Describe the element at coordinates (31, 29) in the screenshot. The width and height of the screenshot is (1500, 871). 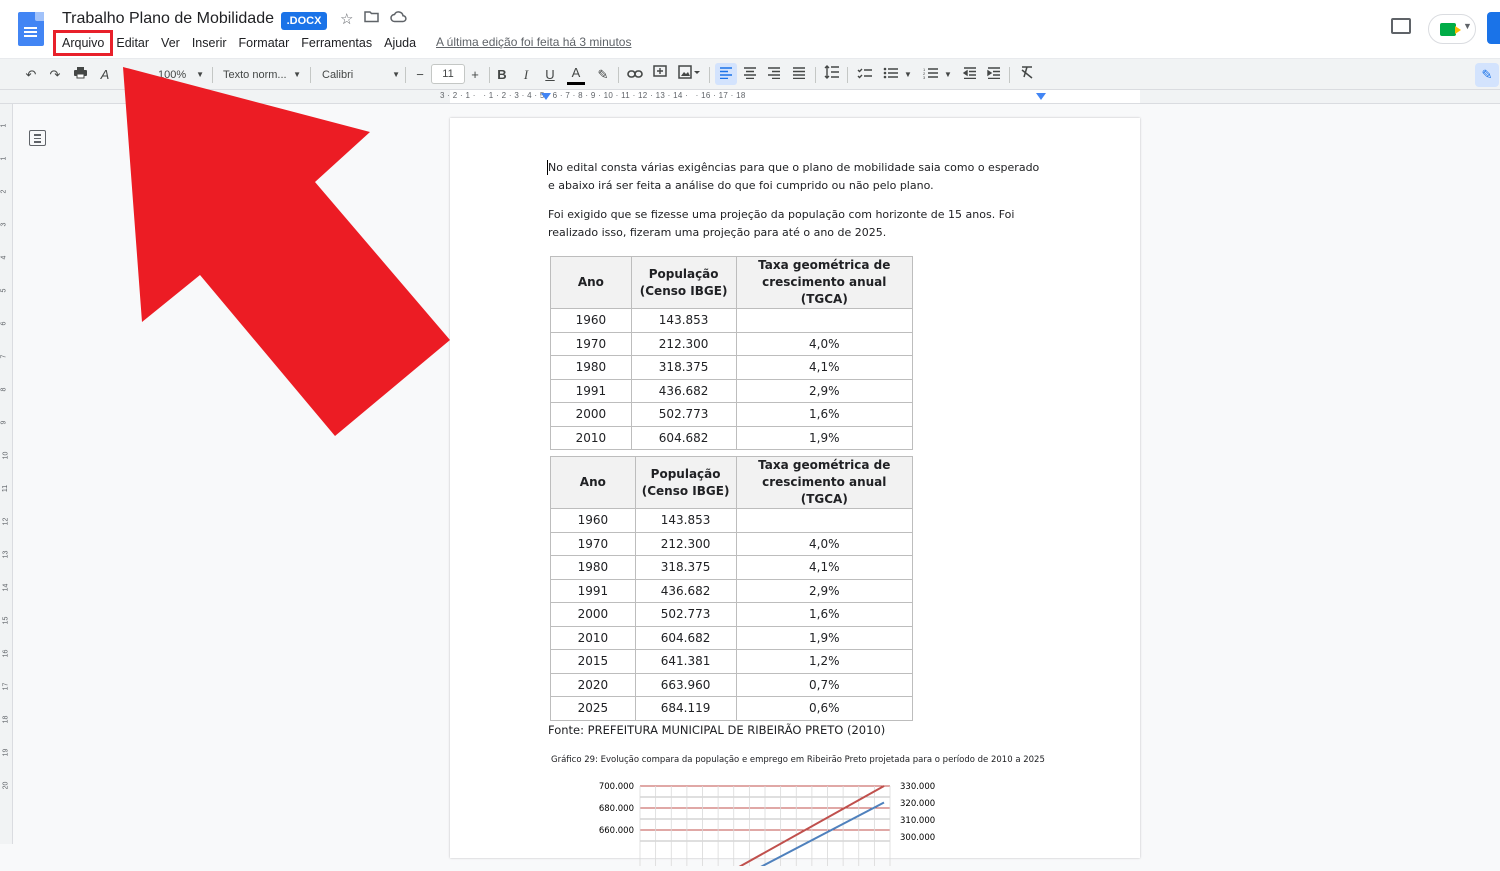
I see `docs-logo-icon` at that location.